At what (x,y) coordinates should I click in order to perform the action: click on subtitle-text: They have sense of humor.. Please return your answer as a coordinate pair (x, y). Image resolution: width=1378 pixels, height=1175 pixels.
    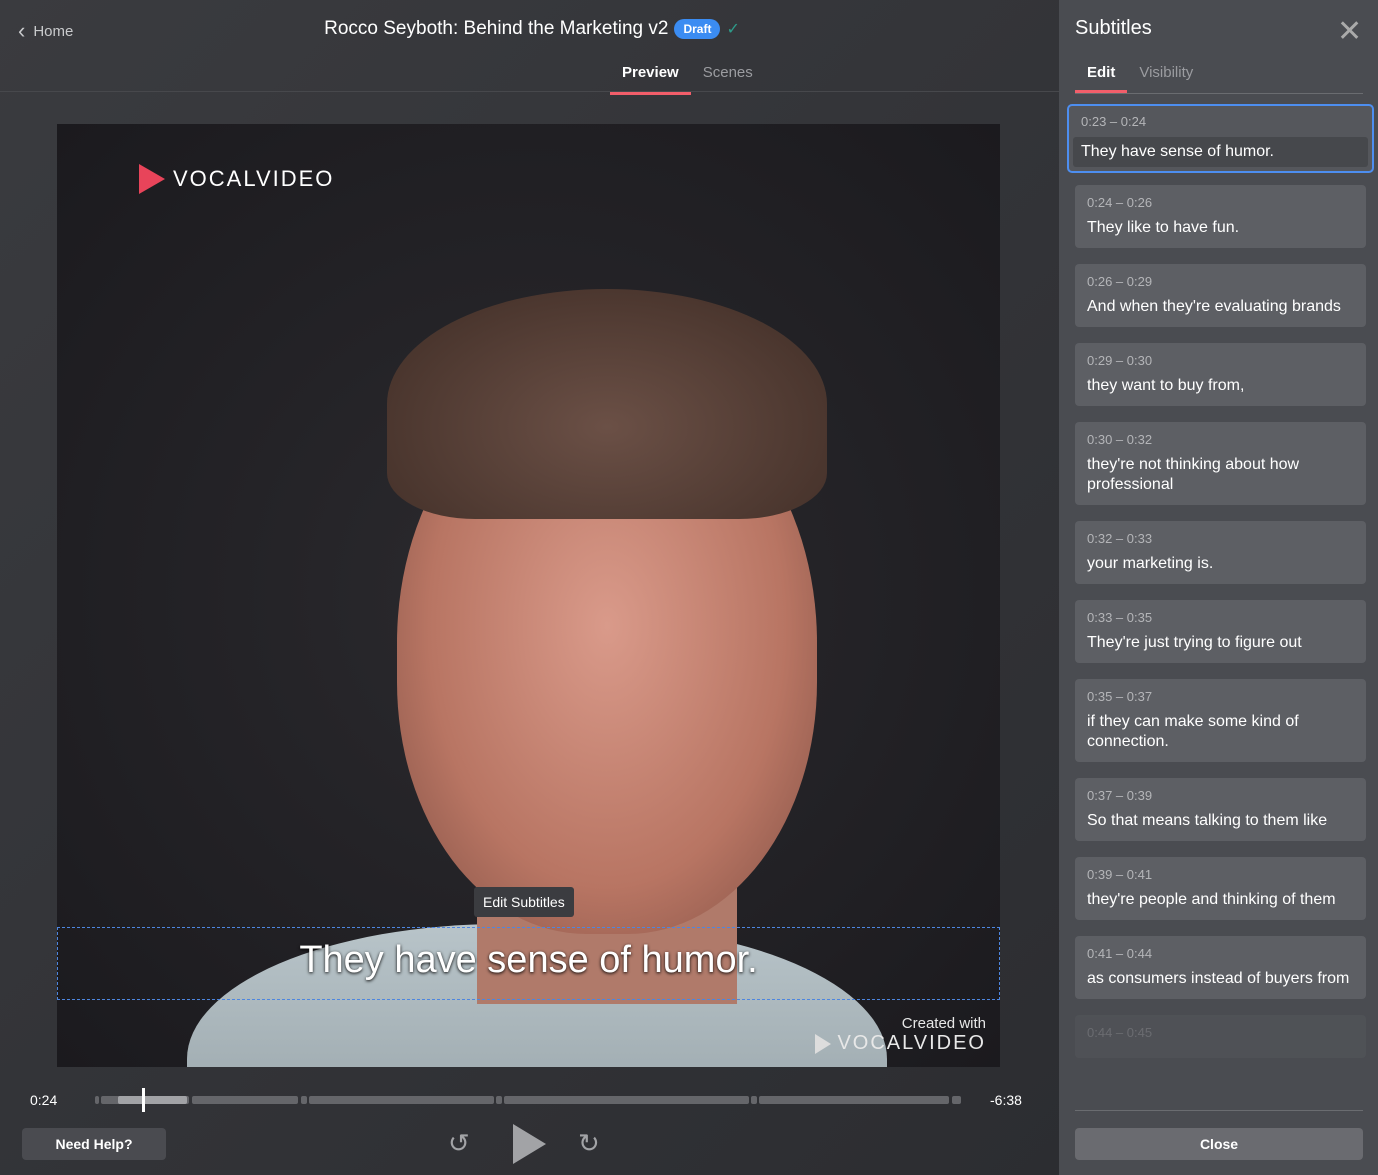
    Looking at the image, I should click on (1220, 152).